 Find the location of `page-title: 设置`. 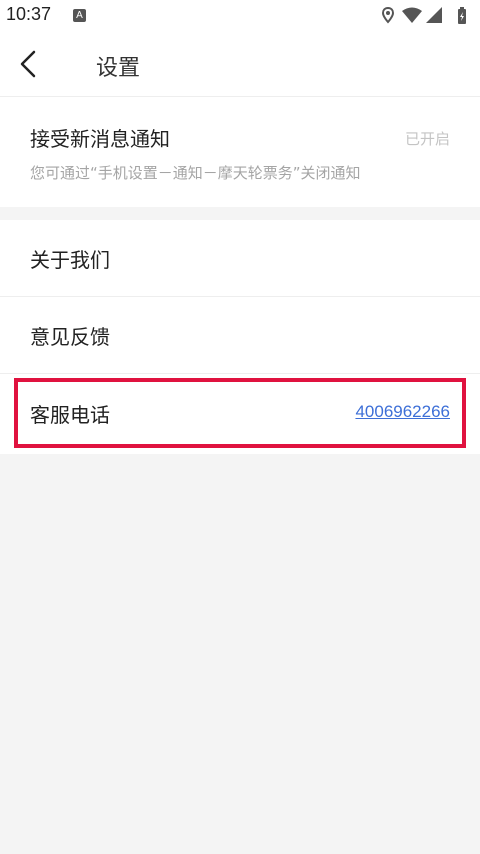

page-title: 设置 is located at coordinates (118, 68).